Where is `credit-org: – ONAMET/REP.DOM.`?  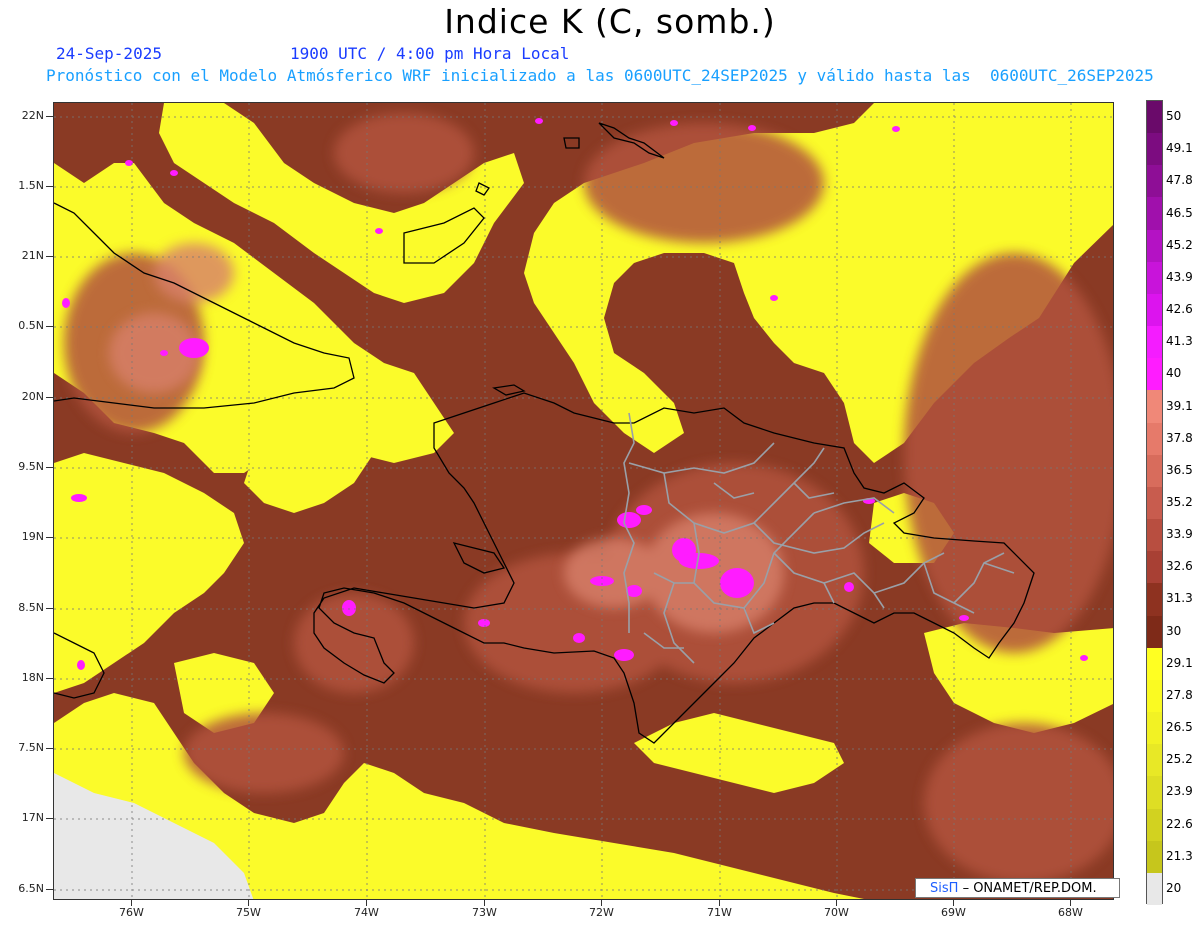 credit-org: – ONAMET/REP.DOM. is located at coordinates (1029, 888).